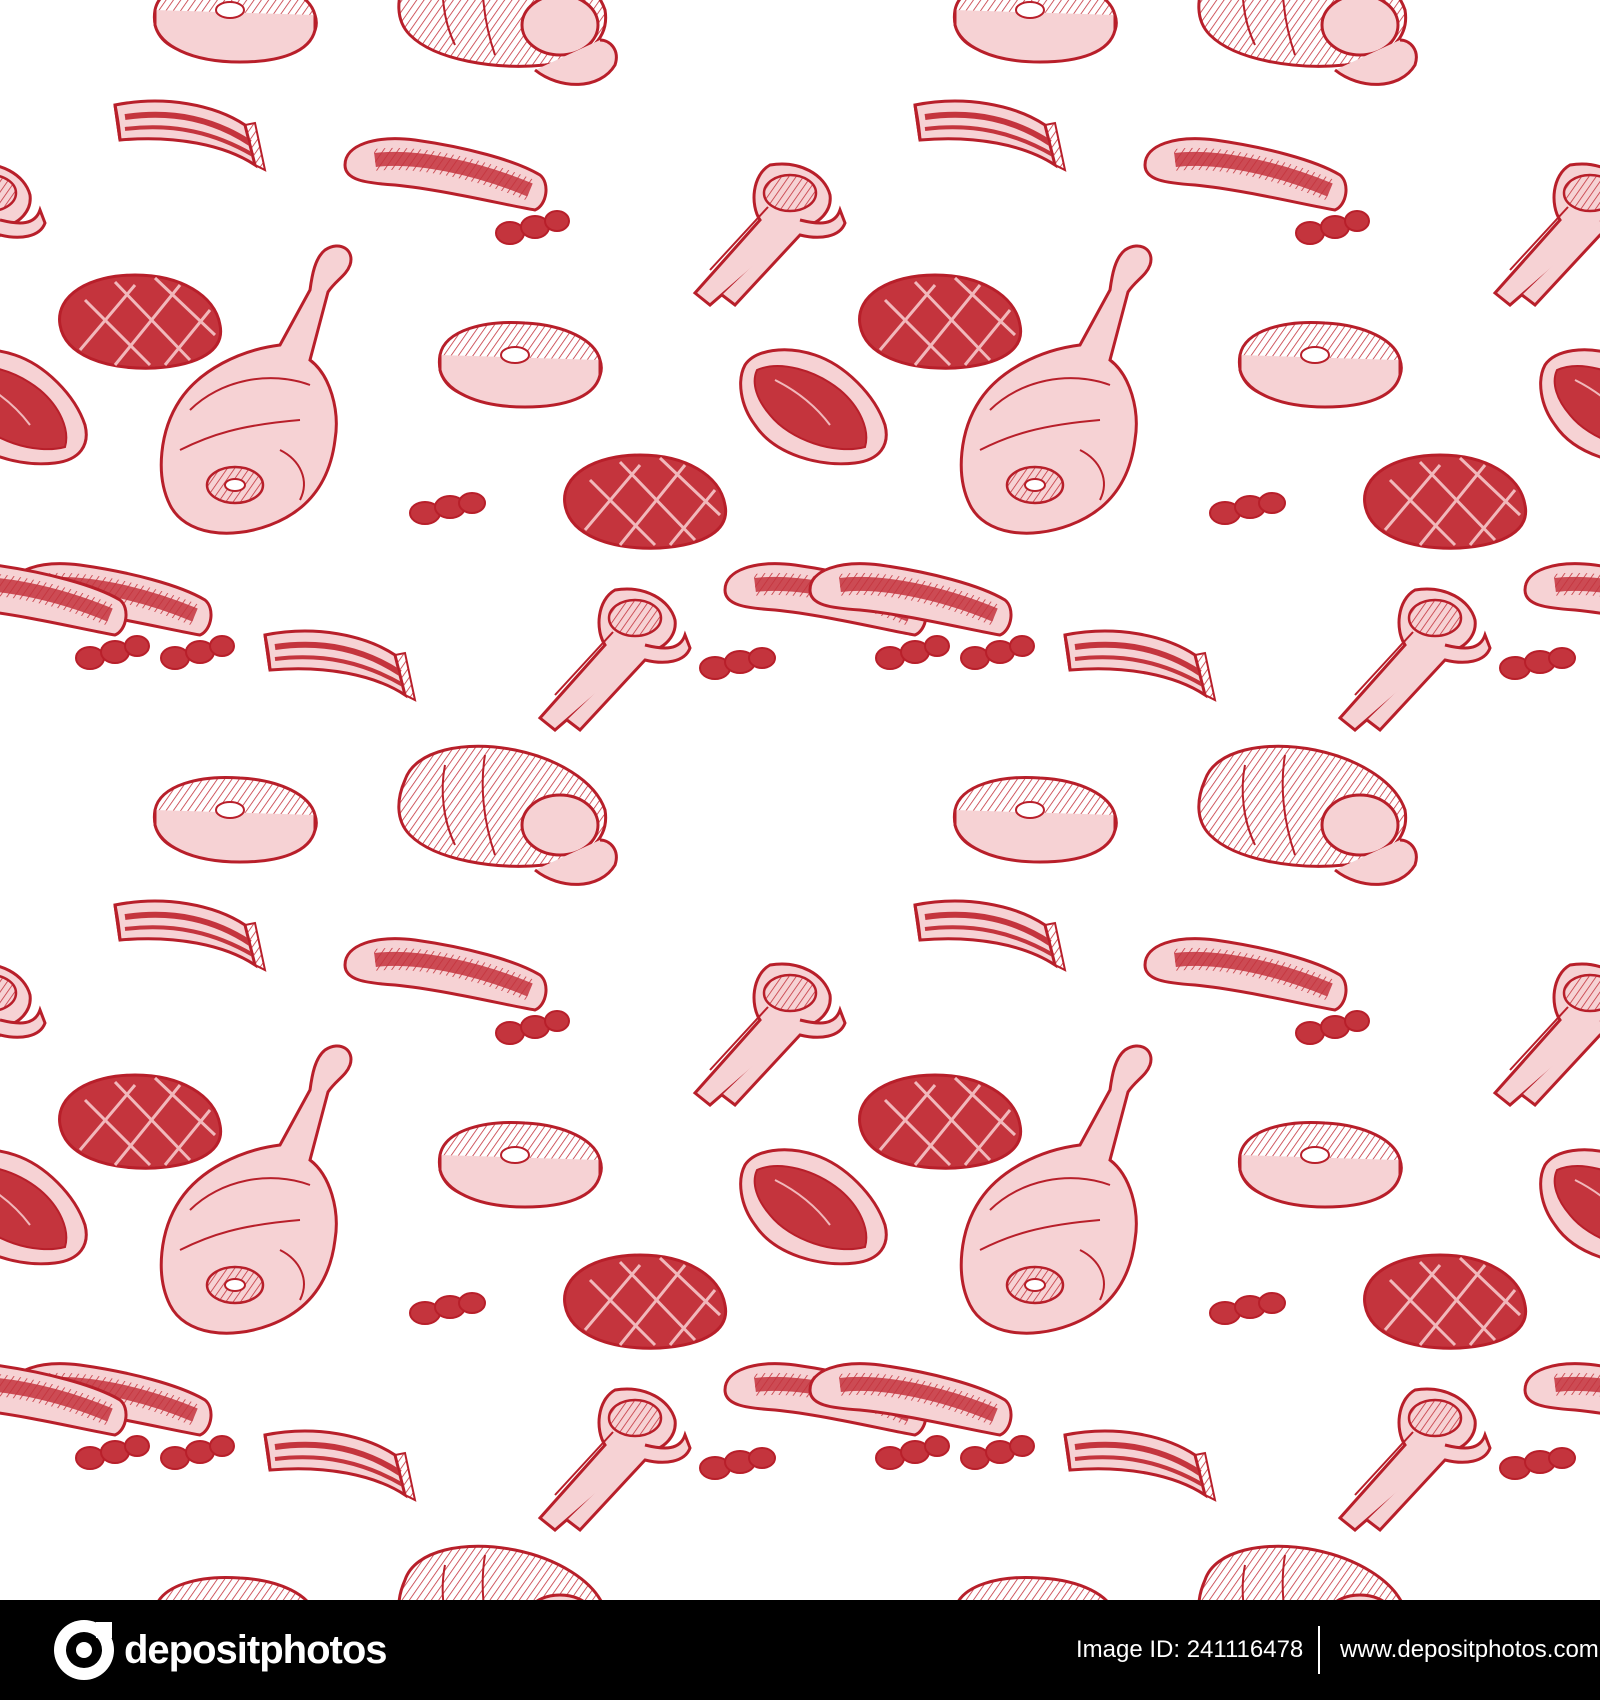  What do you see at coordinates (1319, 1650) in the screenshot?
I see `footer-divider` at bounding box center [1319, 1650].